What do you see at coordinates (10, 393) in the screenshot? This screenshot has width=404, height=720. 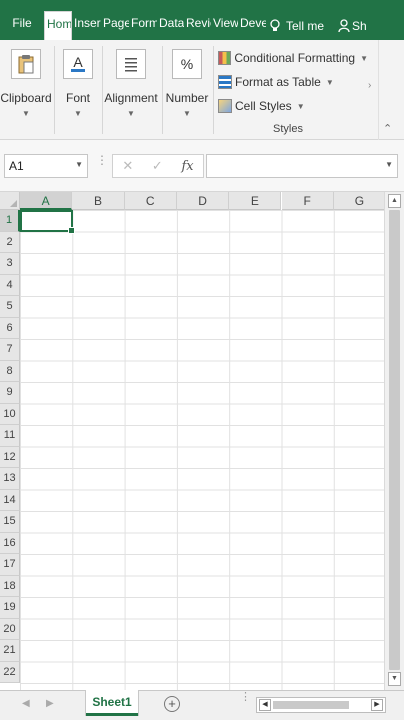 I see `row-header-9: 9` at bounding box center [10, 393].